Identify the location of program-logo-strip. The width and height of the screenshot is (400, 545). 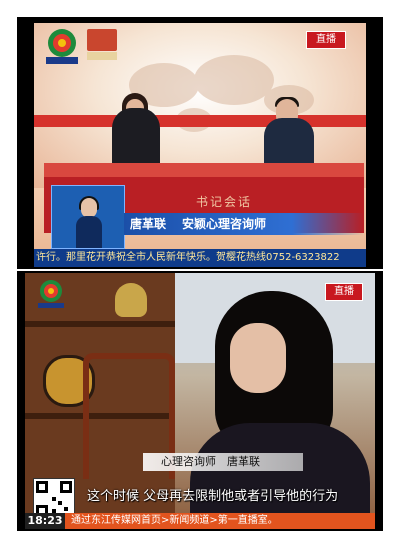
(102, 56).